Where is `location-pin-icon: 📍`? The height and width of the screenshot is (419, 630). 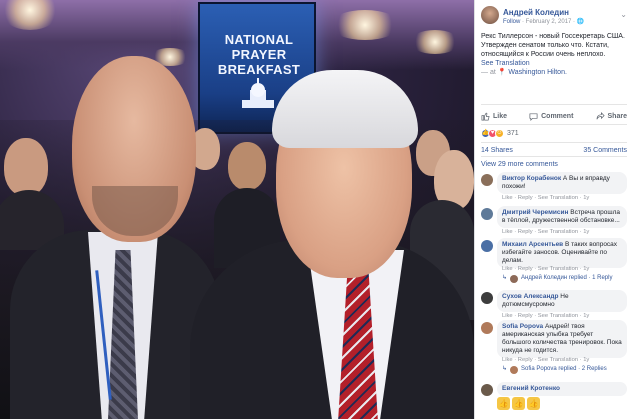 location-pin-icon: 📍 is located at coordinates (502, 72).